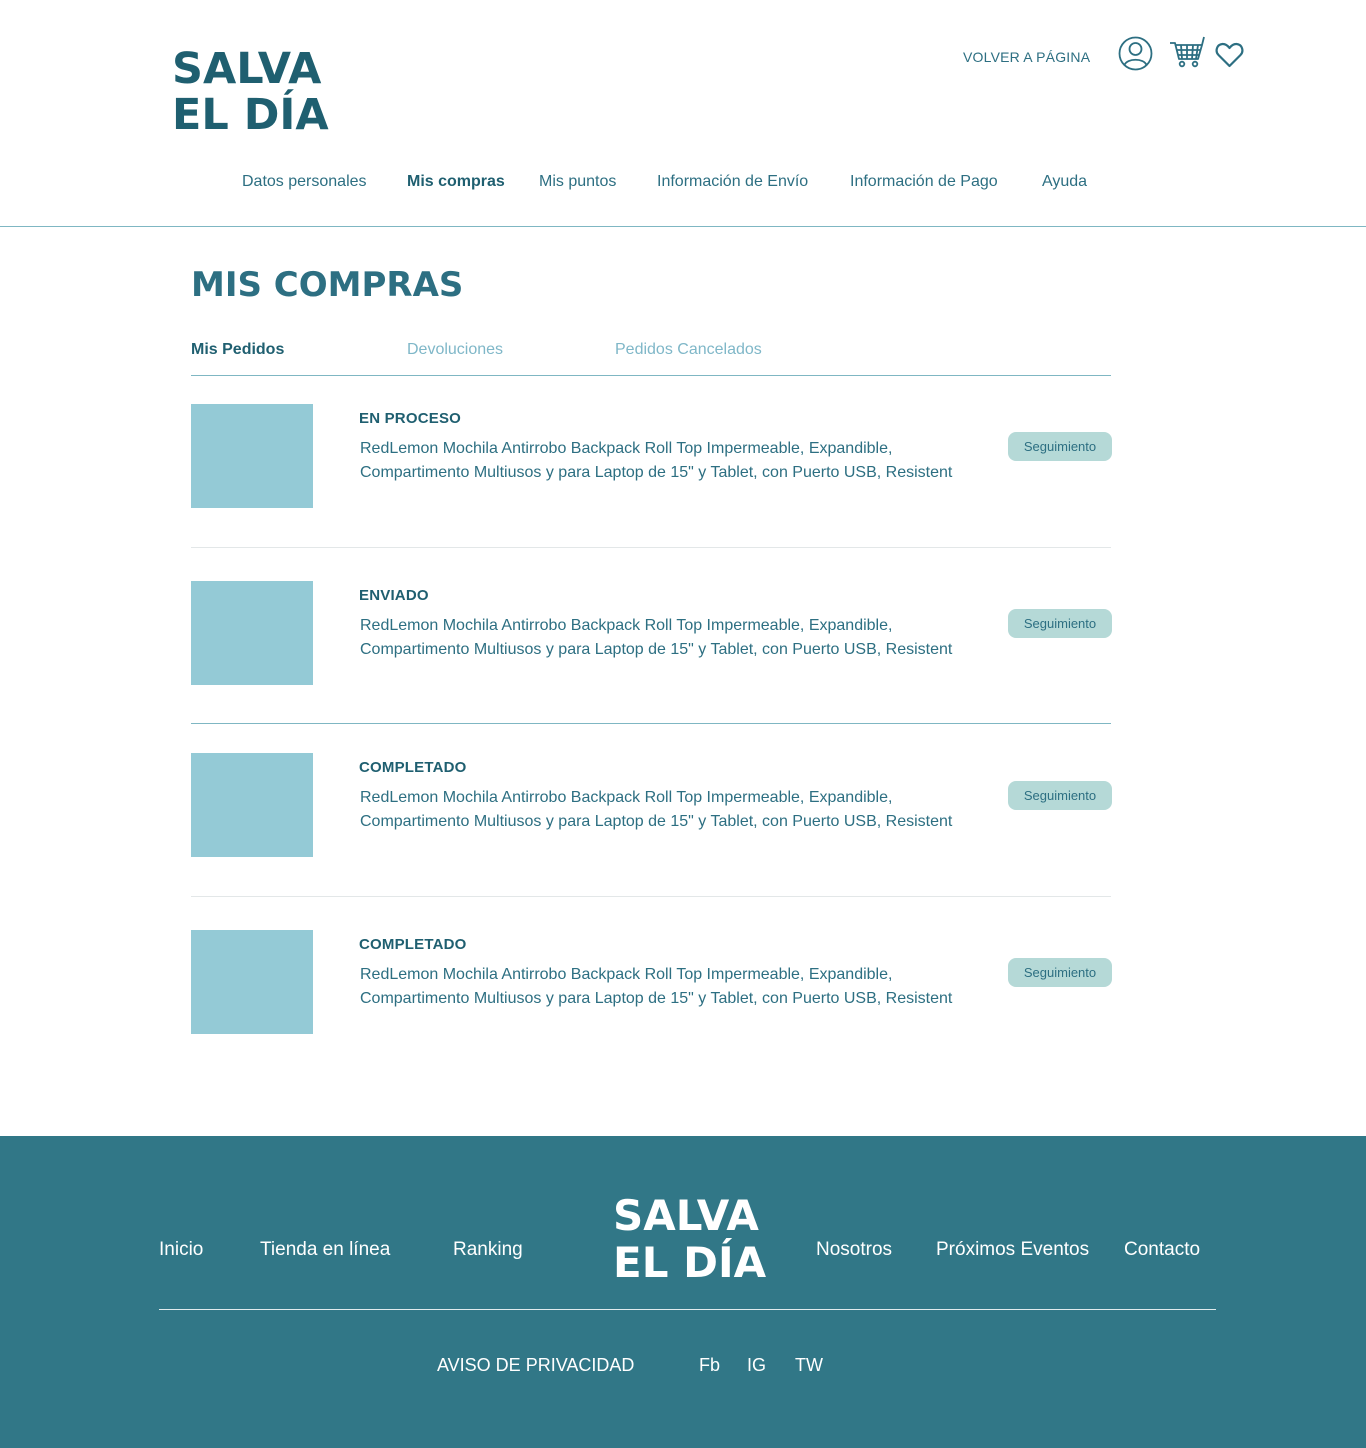 The image size is (1366, 1448). Describe the element at coordinates (651, 375) in the screenshot. I see `tabs-divider` at that location.